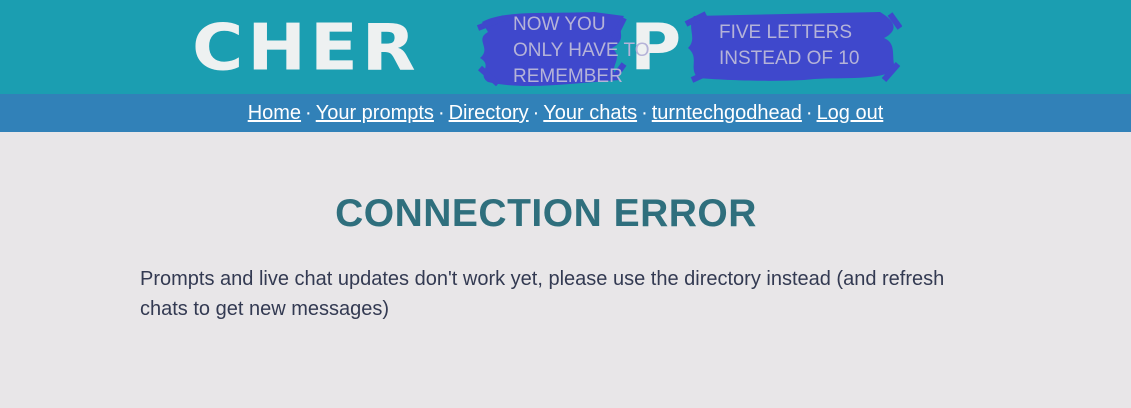 The width and height of the screenshot is (1131, 408). What do you see at coordinates (375, 113) in the screenshot?
I see `nav-link-your-prompts: Your prompts` at bounding box center [375, 113].